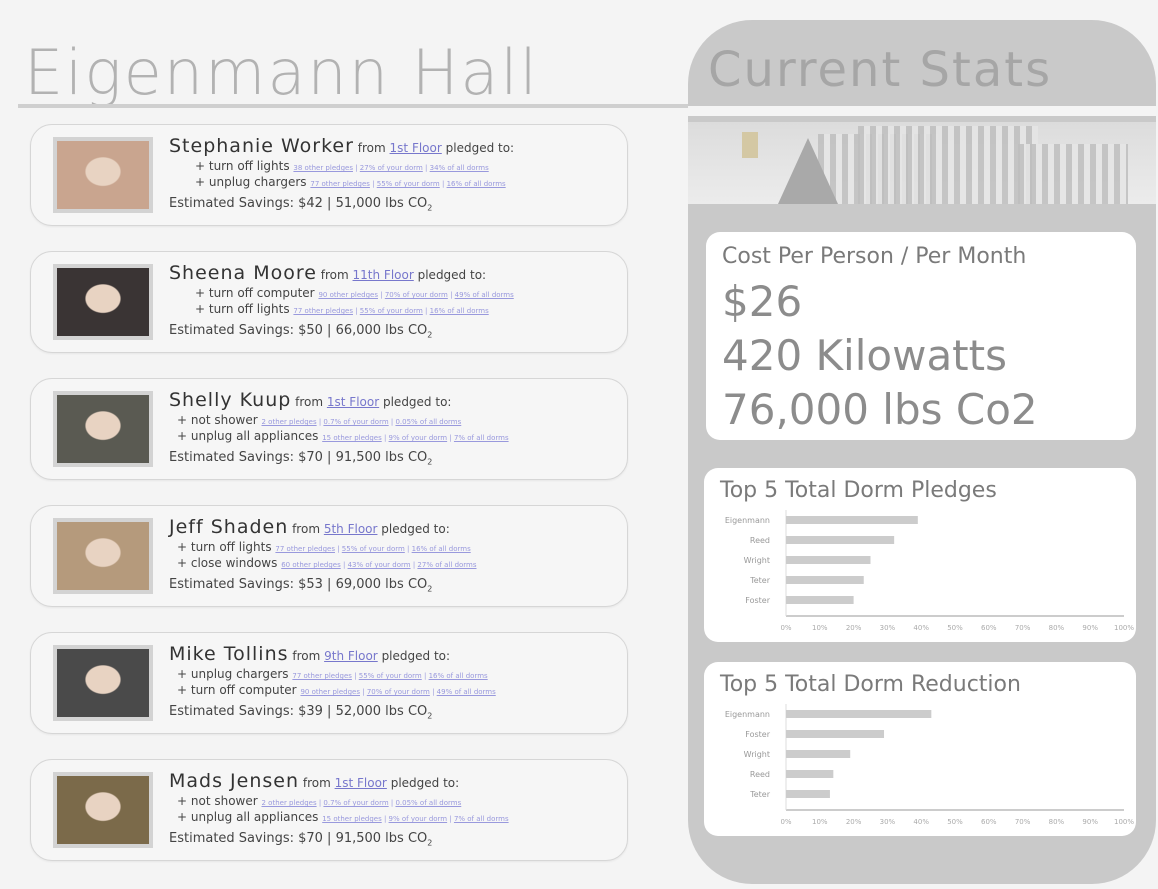 Image resolution: width=1158 pixels, height=889 pixels. What do you see at coordinates (828, 560) in the screenshot?
I see `bar-wright` at bounding box center [828, 560].